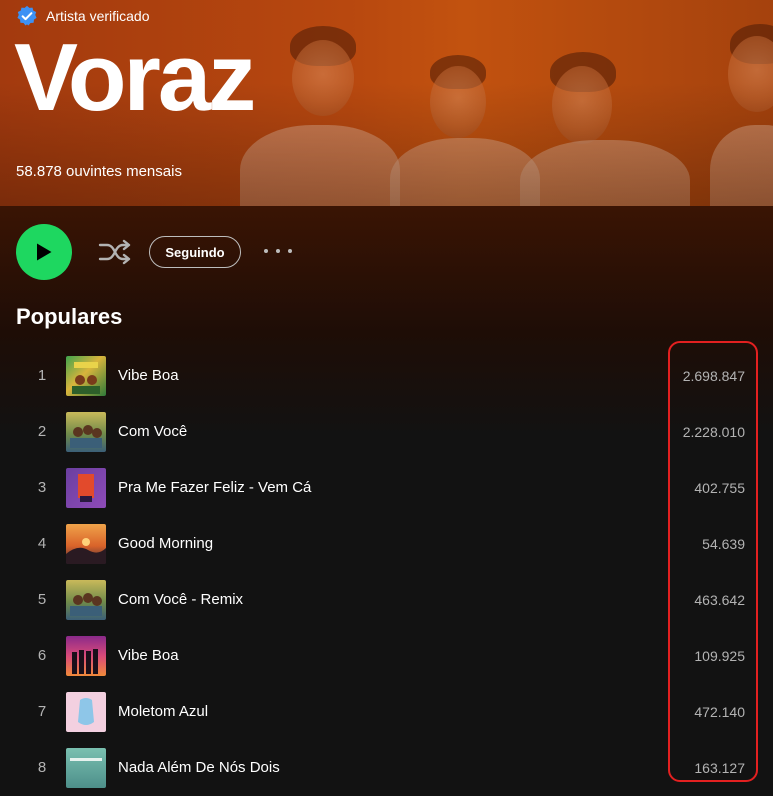  What do you see at coordinates (713, 376) in the screenshot?
I see `track-play-count: 2.698.847` at bounding box center [713, 376].